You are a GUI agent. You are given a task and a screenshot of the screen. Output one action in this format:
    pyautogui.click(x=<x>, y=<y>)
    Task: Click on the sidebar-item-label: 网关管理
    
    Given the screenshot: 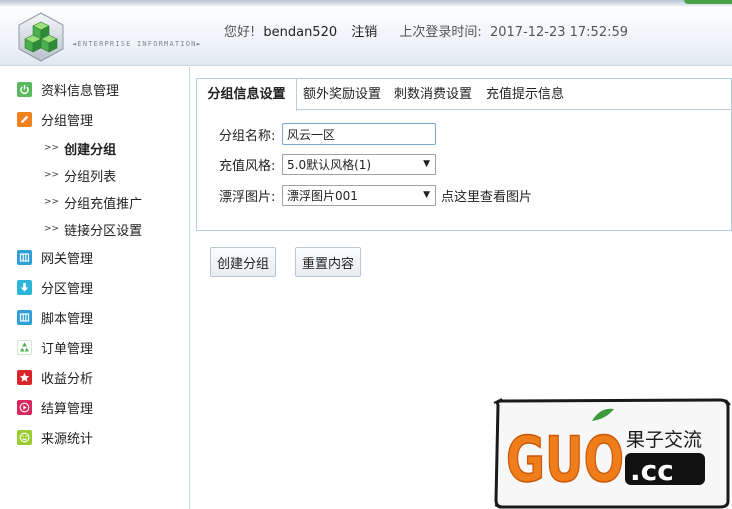 What is the action you would take?
    pyautogui.click(x=67, y=259)
    